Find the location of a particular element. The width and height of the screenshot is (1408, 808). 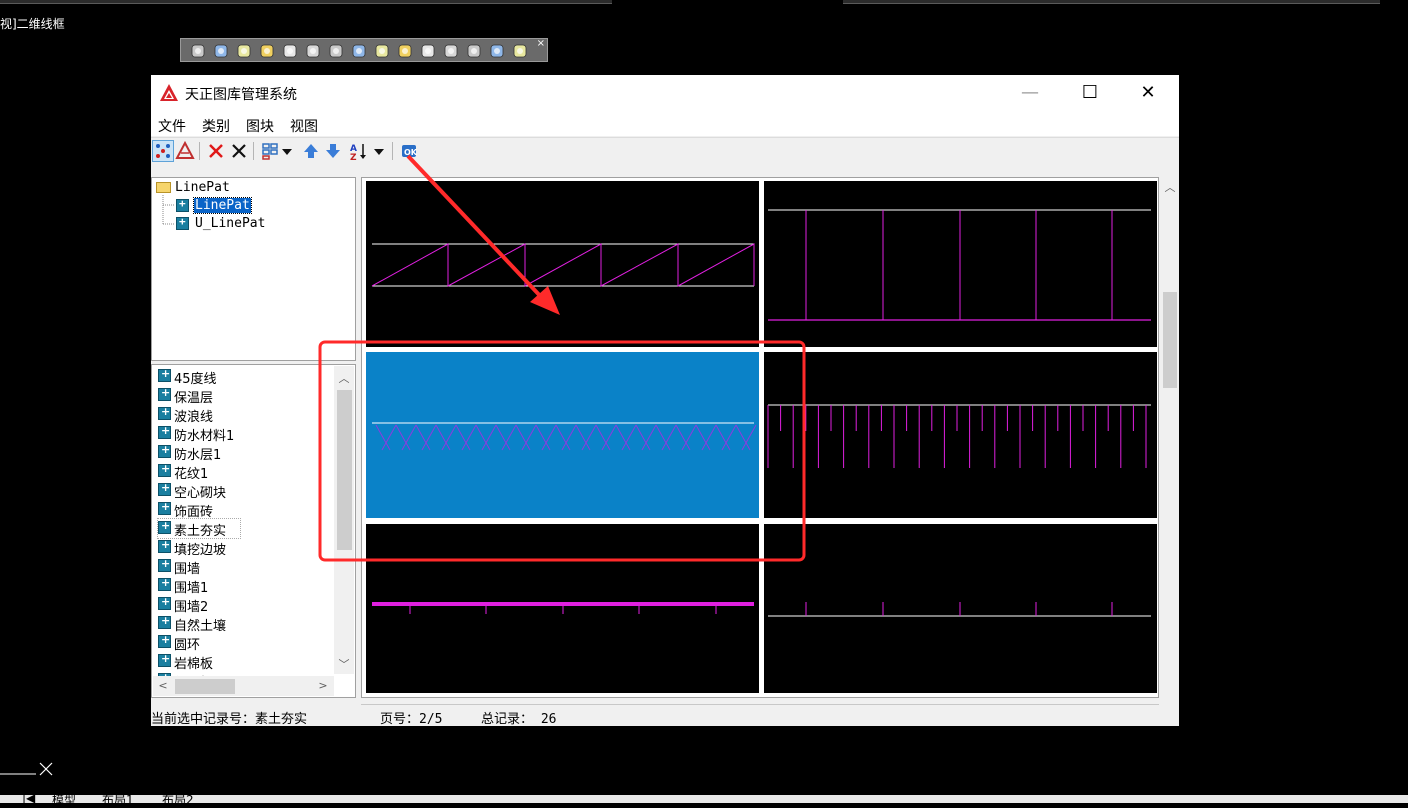

menu-view: 视图 is located at coordinates (304, 126).